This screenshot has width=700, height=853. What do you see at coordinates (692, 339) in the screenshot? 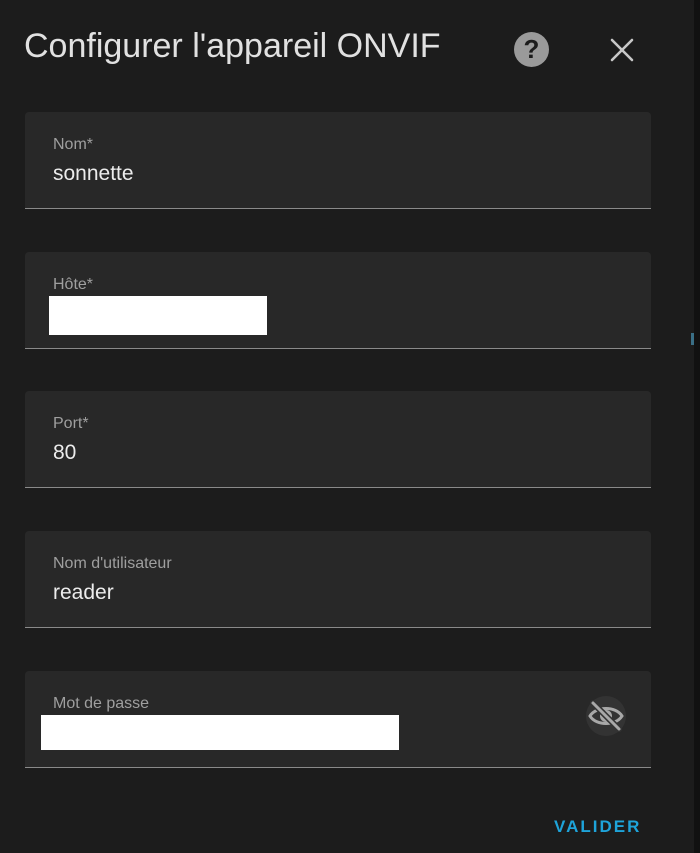
I see `background-edge-marker` at bounding box center [692, 339].